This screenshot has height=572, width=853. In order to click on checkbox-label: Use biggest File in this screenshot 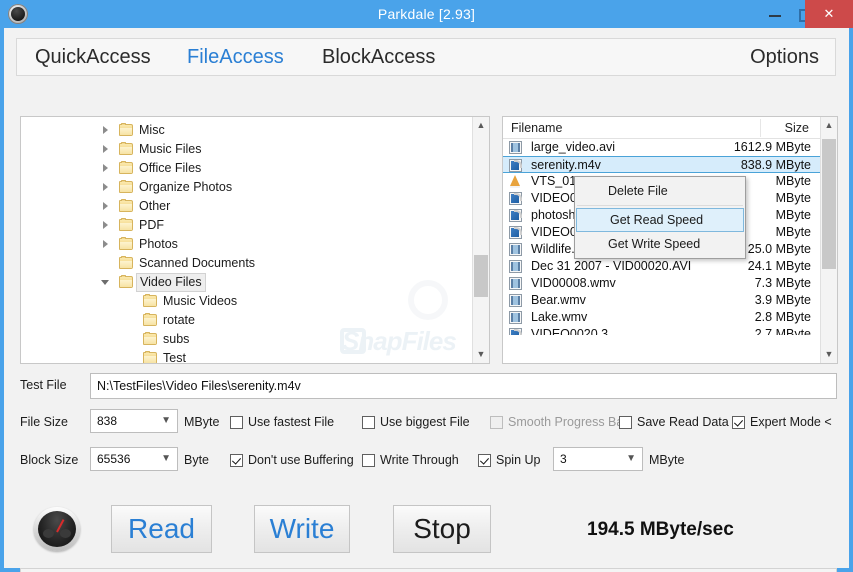, I will do `click(425, 422)`.